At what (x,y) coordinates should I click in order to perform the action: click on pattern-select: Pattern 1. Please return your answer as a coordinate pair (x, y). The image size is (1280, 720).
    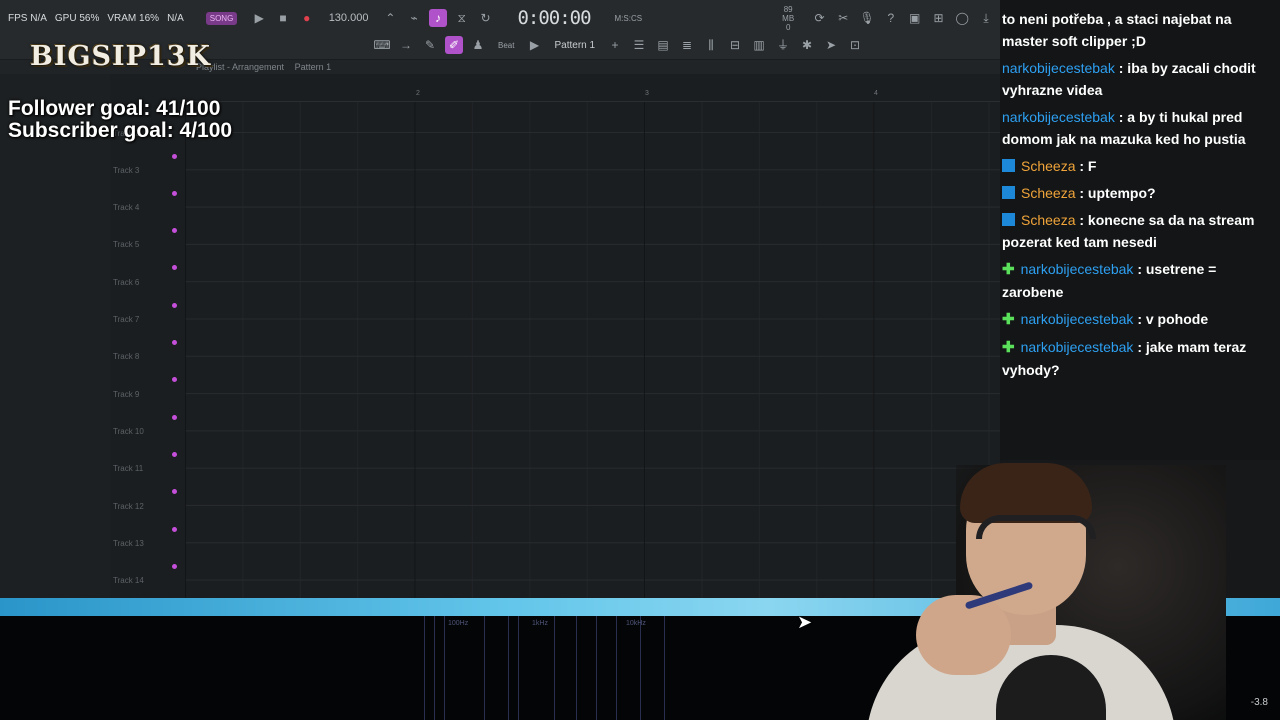
    Looking at the image, I should click on (574, 45).